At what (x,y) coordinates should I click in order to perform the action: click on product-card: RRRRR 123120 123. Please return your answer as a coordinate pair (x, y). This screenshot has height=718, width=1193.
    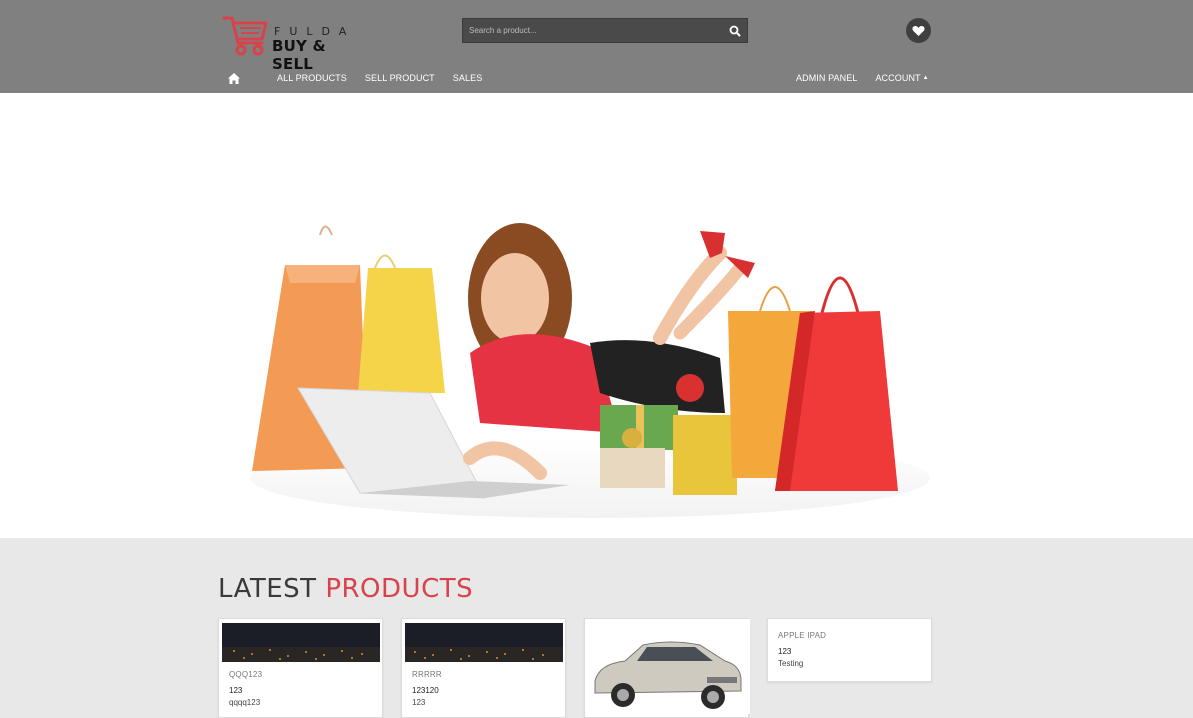
    Looking at the image, I should click on (483, 668).